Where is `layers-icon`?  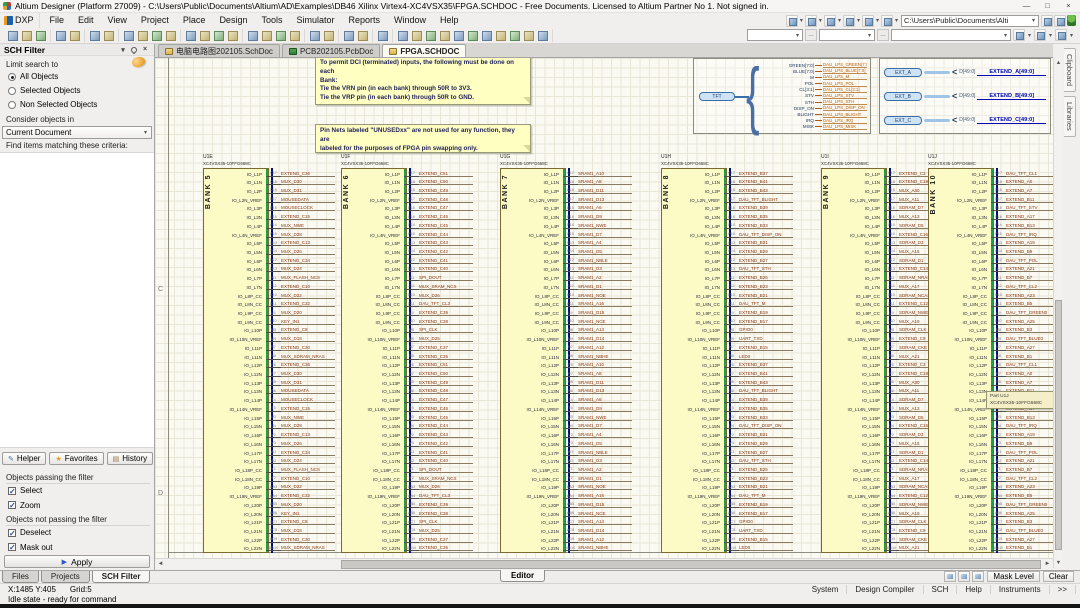
layers-icon is located at coordinates (886, 20).